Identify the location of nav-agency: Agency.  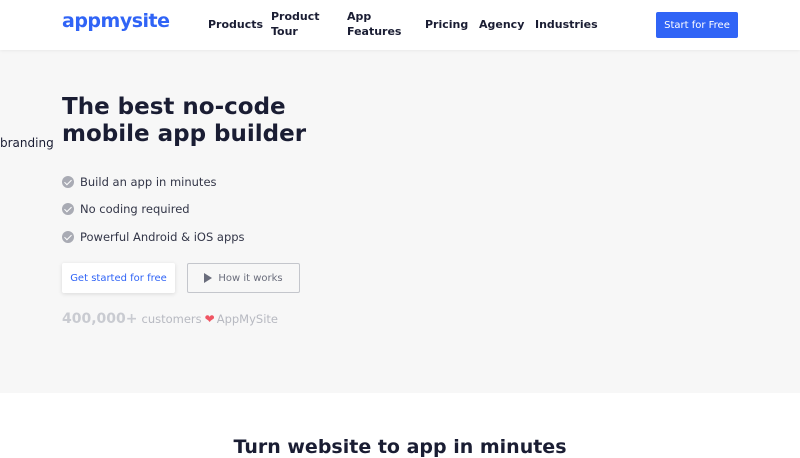
(501, 24).